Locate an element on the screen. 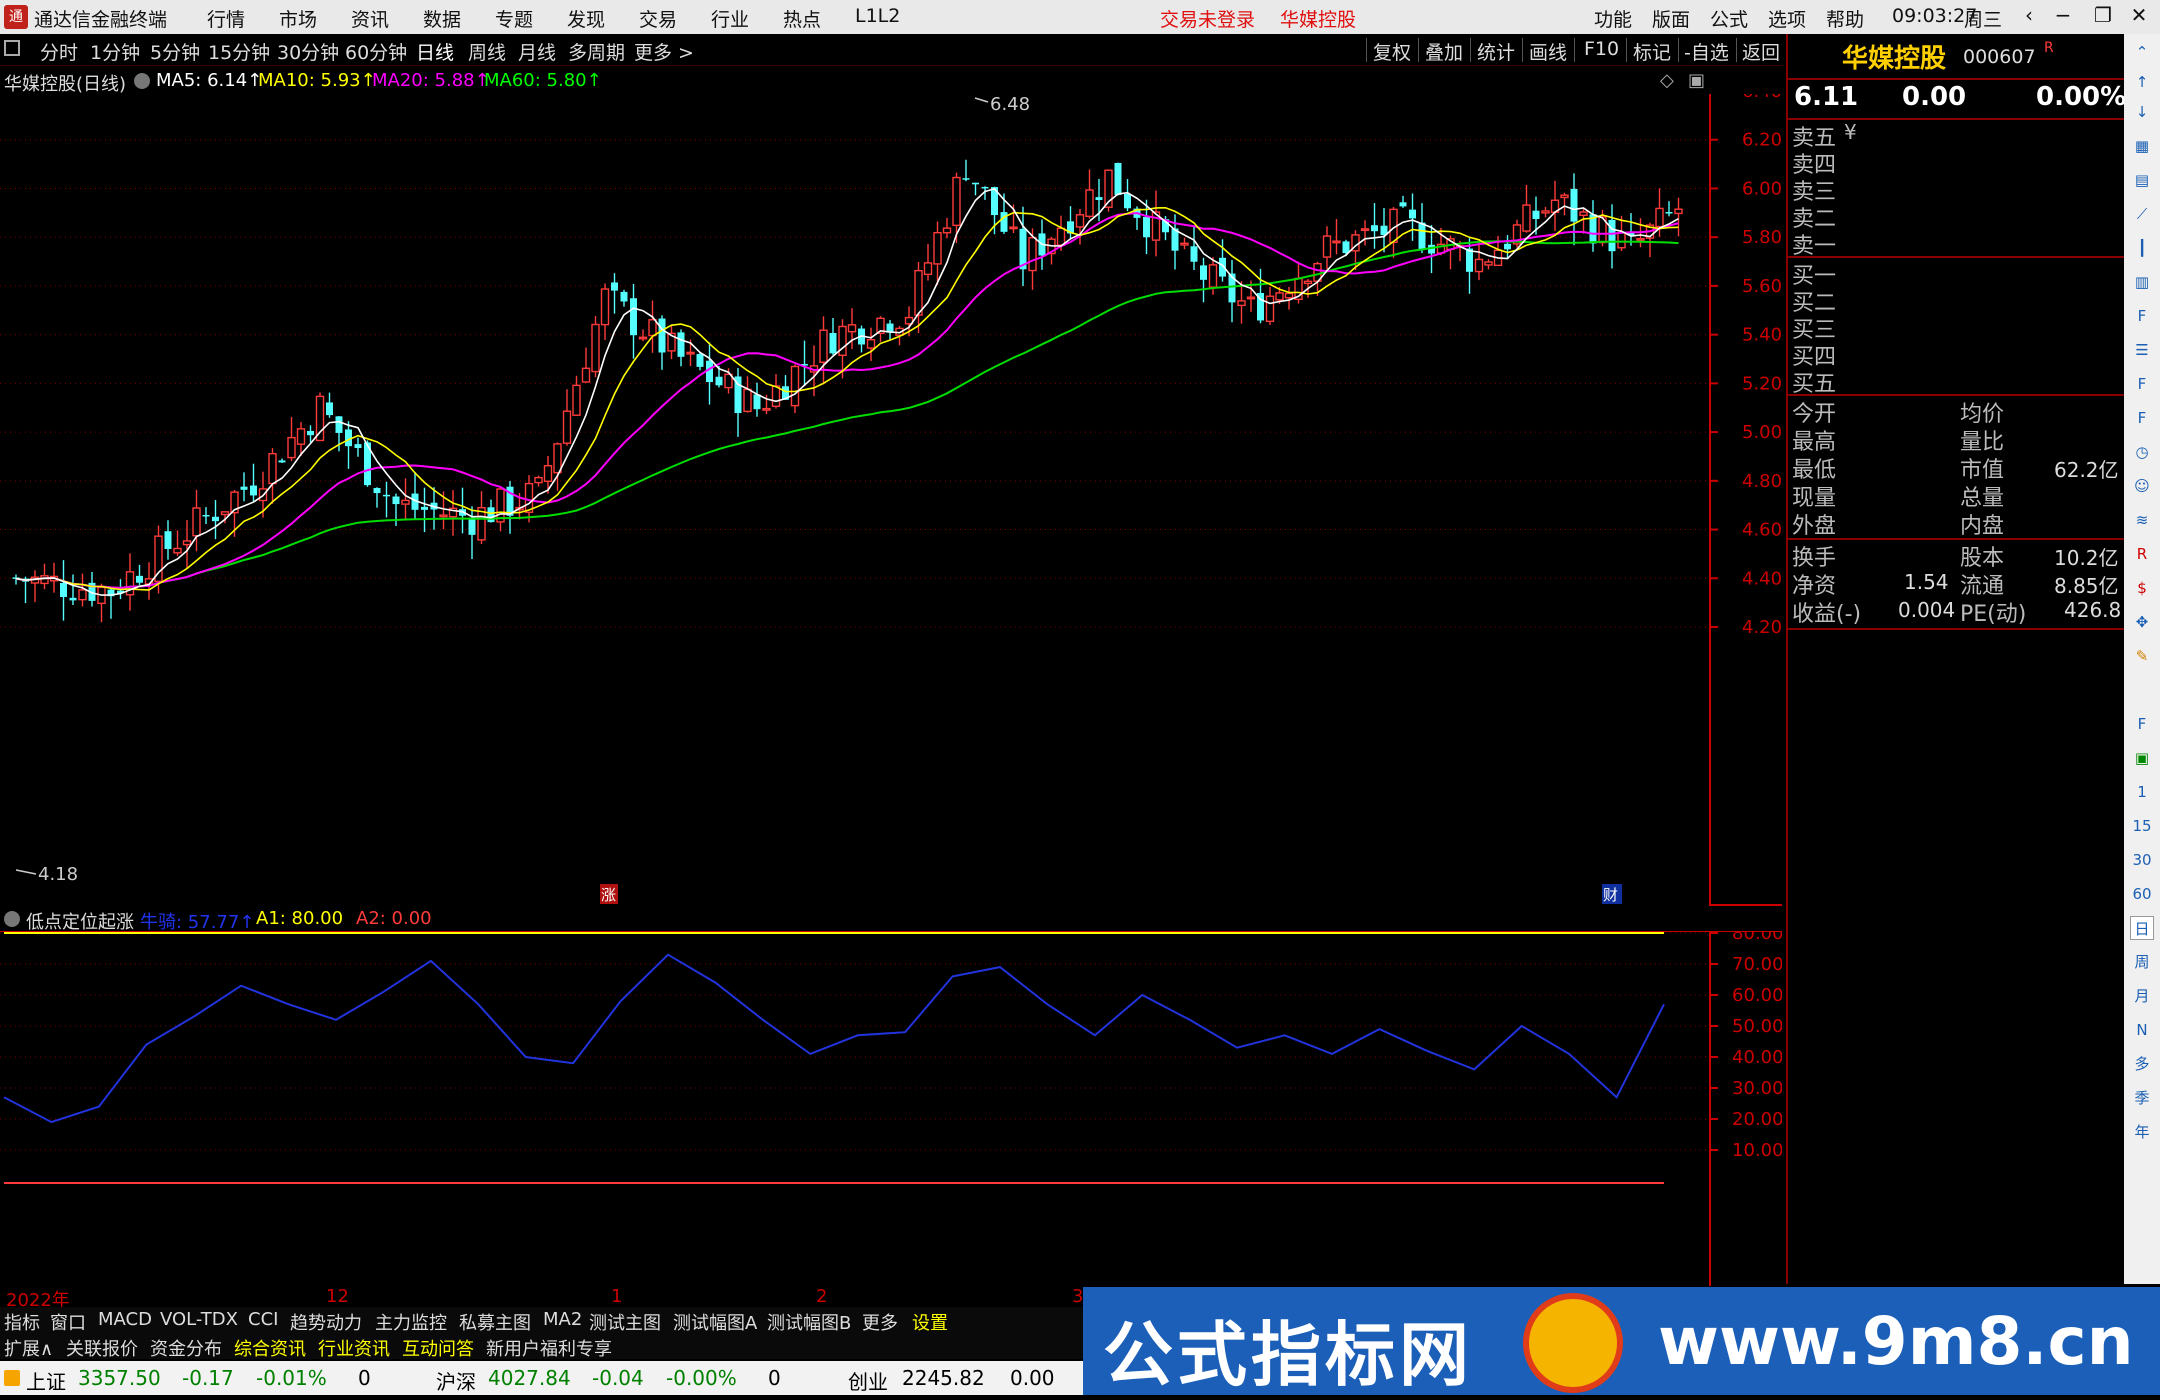 The width and height of the screenshot is (2160, 1400). close-icon: ✕ is located at coordinates (2139, 15).